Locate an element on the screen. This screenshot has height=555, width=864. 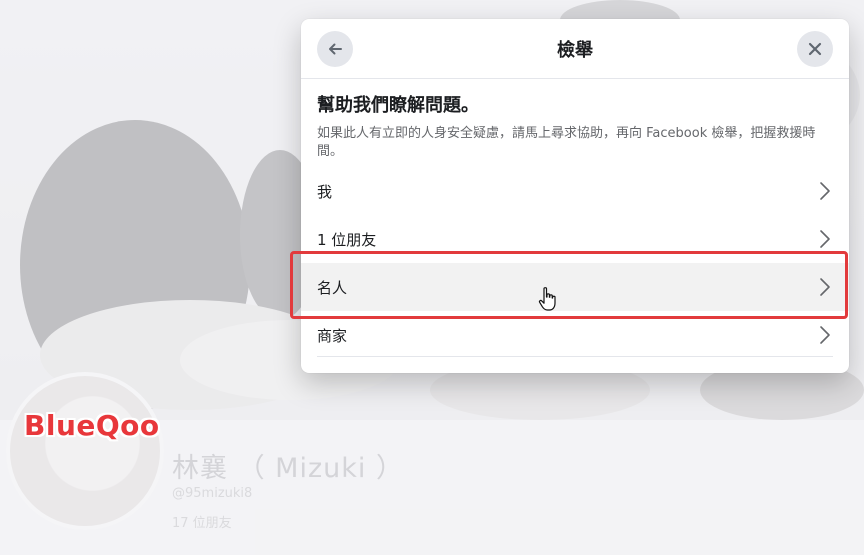
profile-name: 林襄 （ Mizuki ） is located at coordinates (288, 468).